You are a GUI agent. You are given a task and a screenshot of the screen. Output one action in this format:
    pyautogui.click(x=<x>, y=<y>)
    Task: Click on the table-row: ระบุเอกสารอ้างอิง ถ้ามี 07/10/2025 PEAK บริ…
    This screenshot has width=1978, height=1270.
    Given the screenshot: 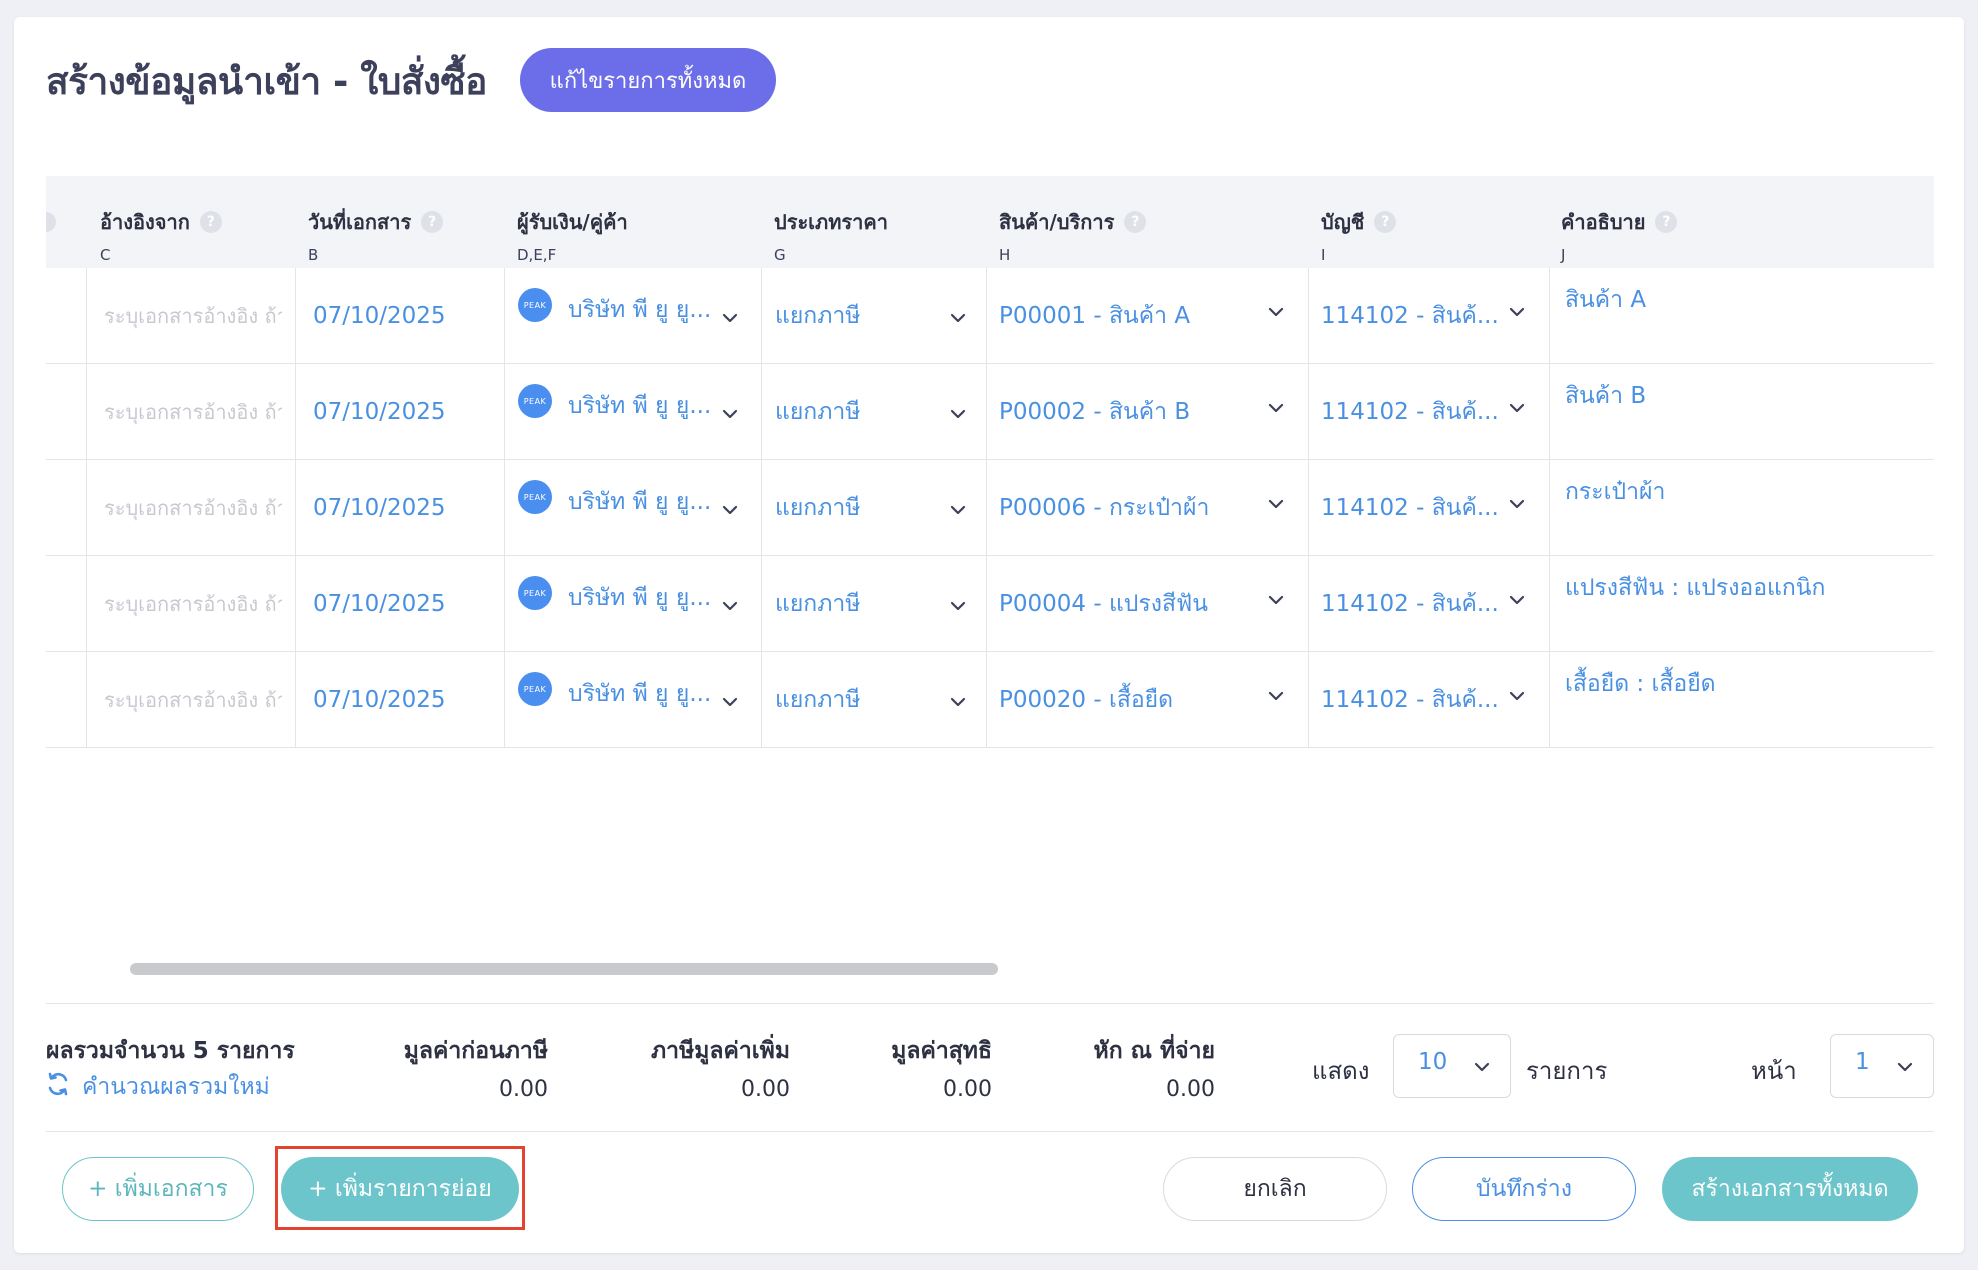 What is the action you would take?
    pyautogui.click(x=990, y=700)
    